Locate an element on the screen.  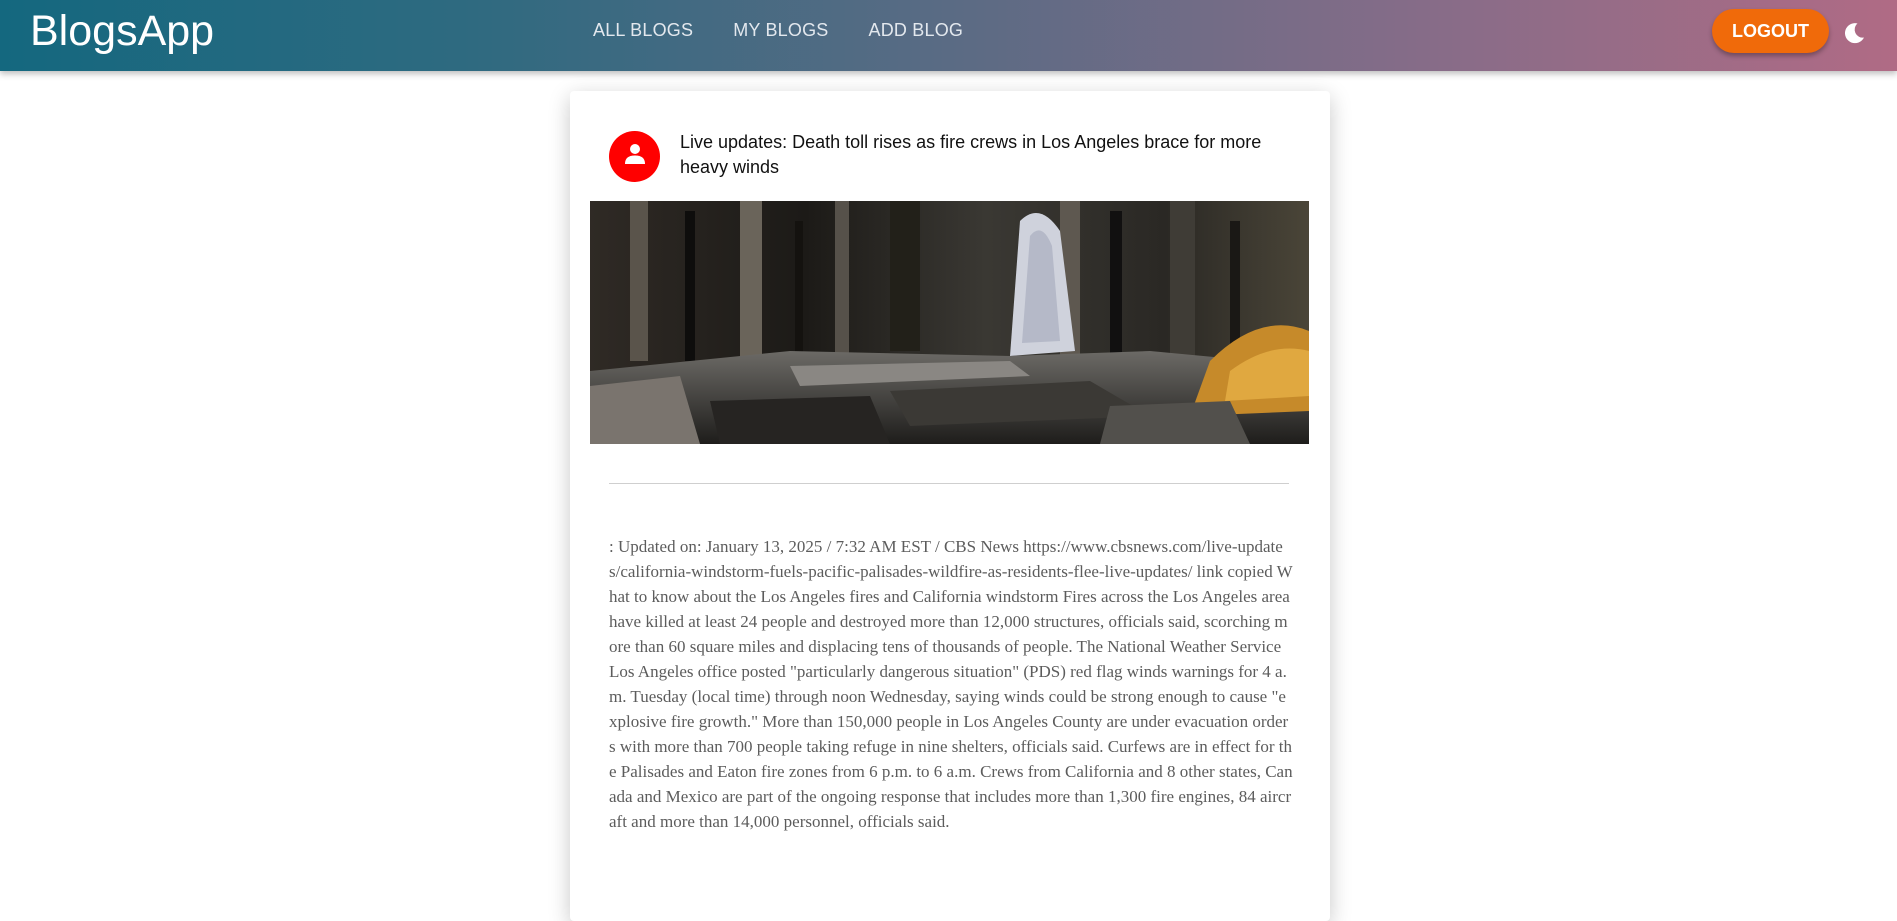
avatar is located at coordinates (634, 156).